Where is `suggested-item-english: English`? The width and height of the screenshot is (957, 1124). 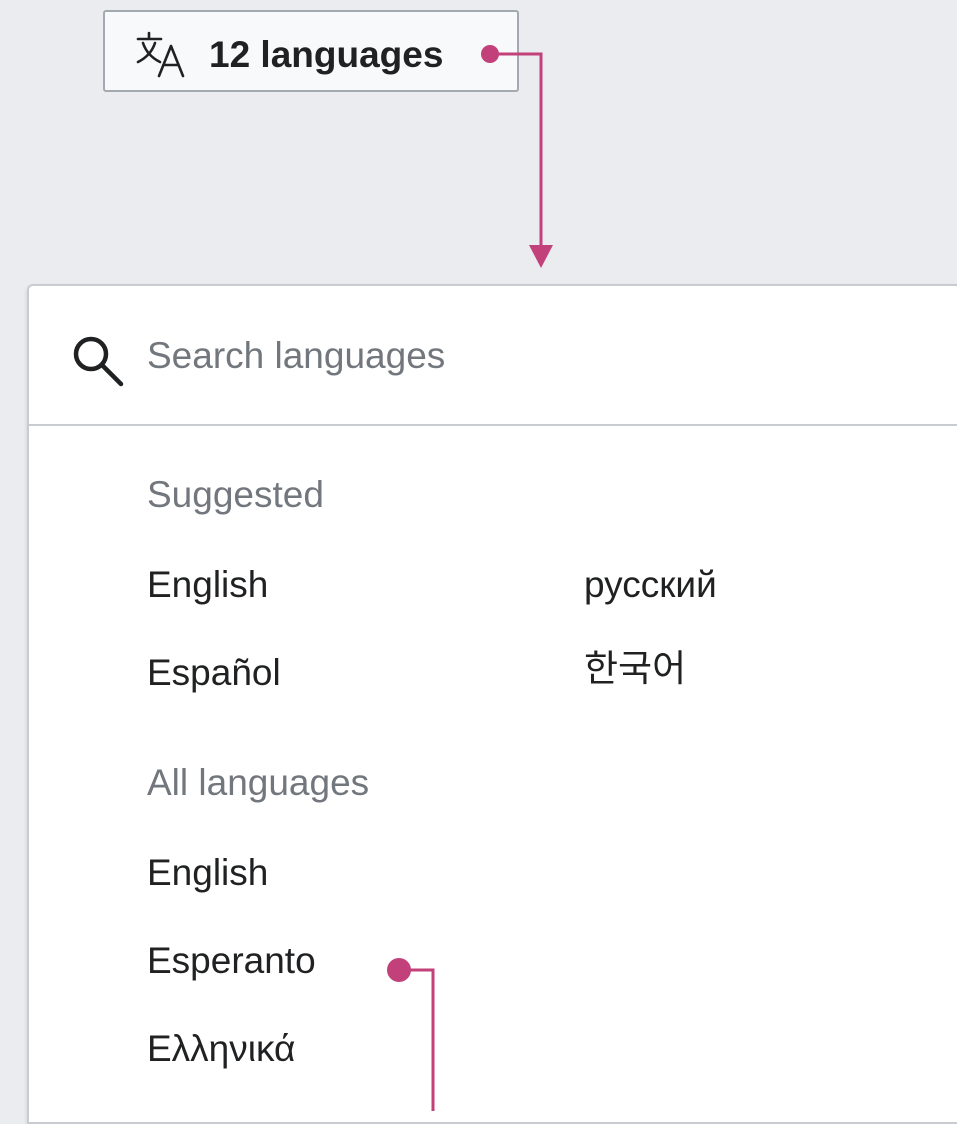 suggested-item-english: English is located at coordinates (207, 585).